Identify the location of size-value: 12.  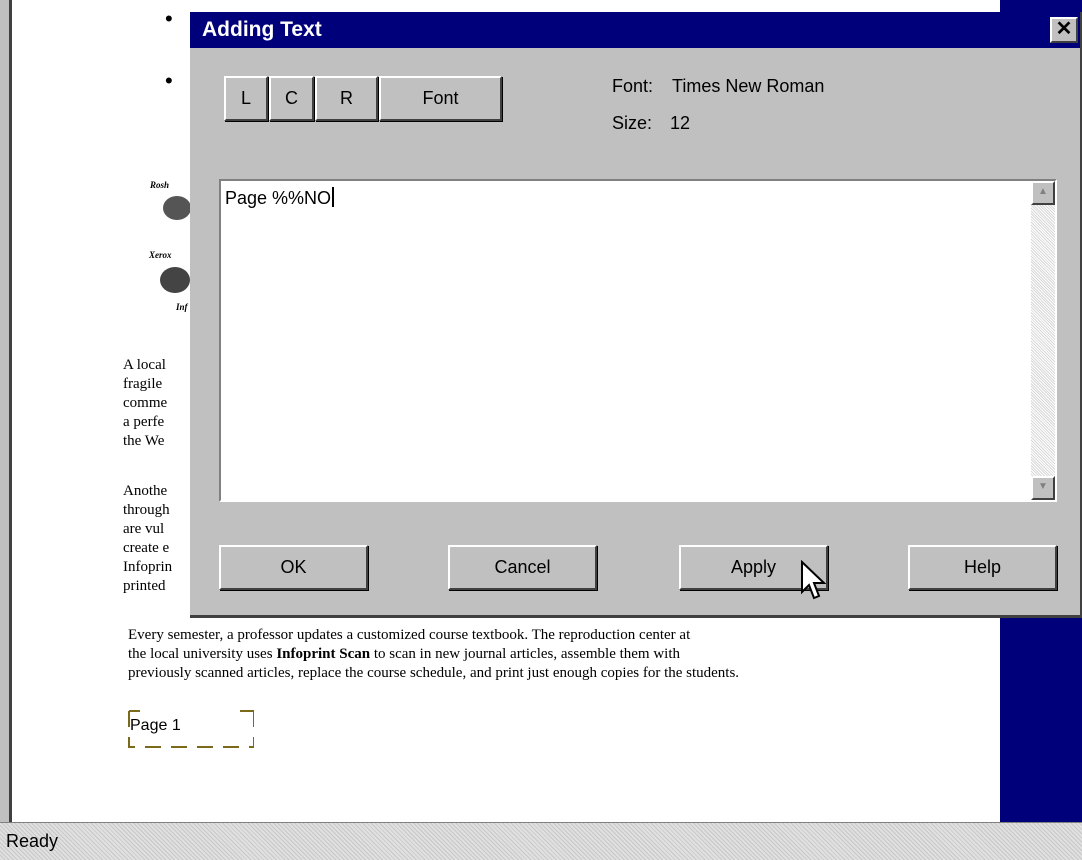
(680, 123).